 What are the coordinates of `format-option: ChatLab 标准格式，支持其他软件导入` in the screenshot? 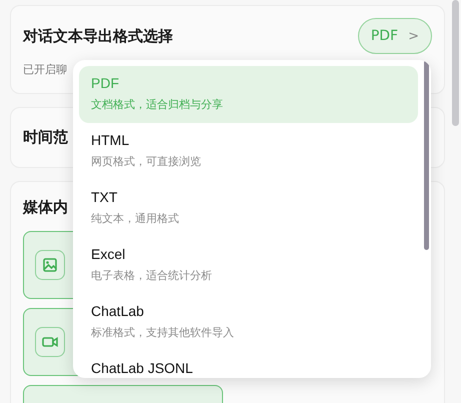 It's located at (248, 322).